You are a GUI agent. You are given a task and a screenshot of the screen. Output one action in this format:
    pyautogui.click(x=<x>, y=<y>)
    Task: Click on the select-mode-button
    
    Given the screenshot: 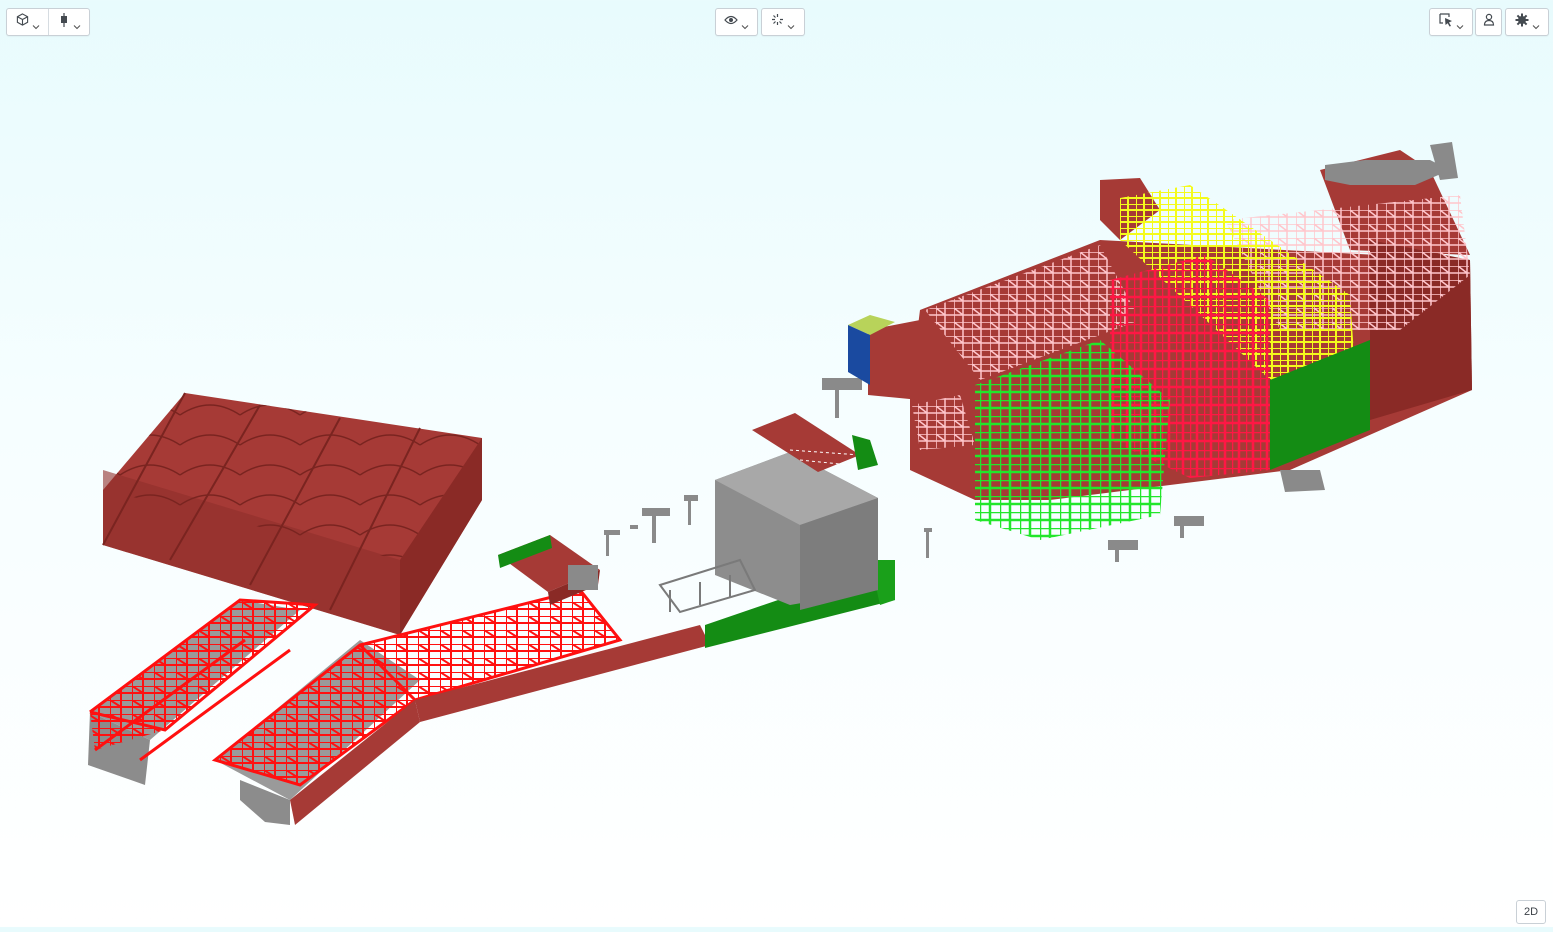 What is the action you would take?
    pyautogui.click(x=1451, y=22)
    